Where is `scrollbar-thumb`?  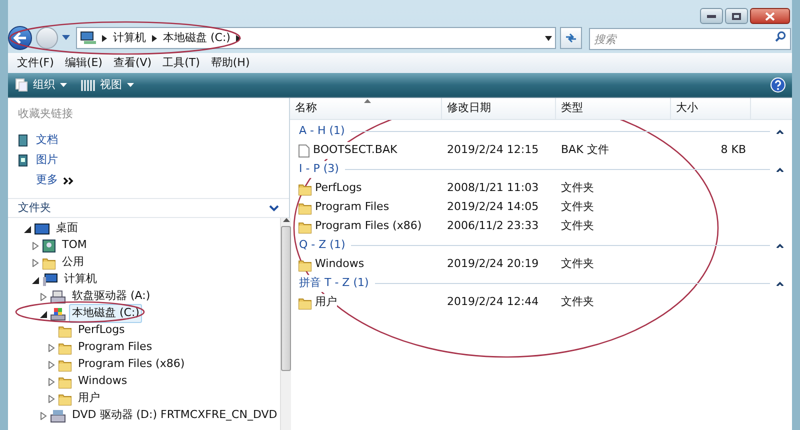
scrollbar-thumb is located at coordinates (286, 298).